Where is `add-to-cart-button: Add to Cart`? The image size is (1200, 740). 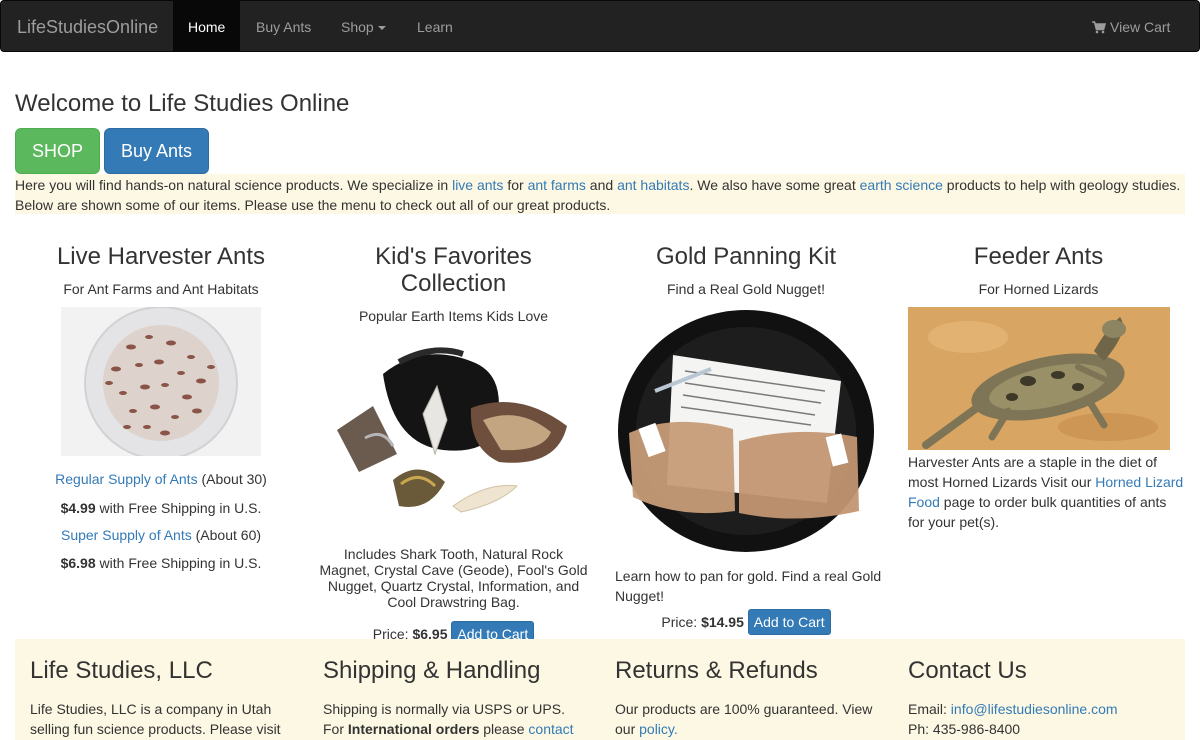
add-to-cart-button: Add to Cart is located at coordinates (789, 622).